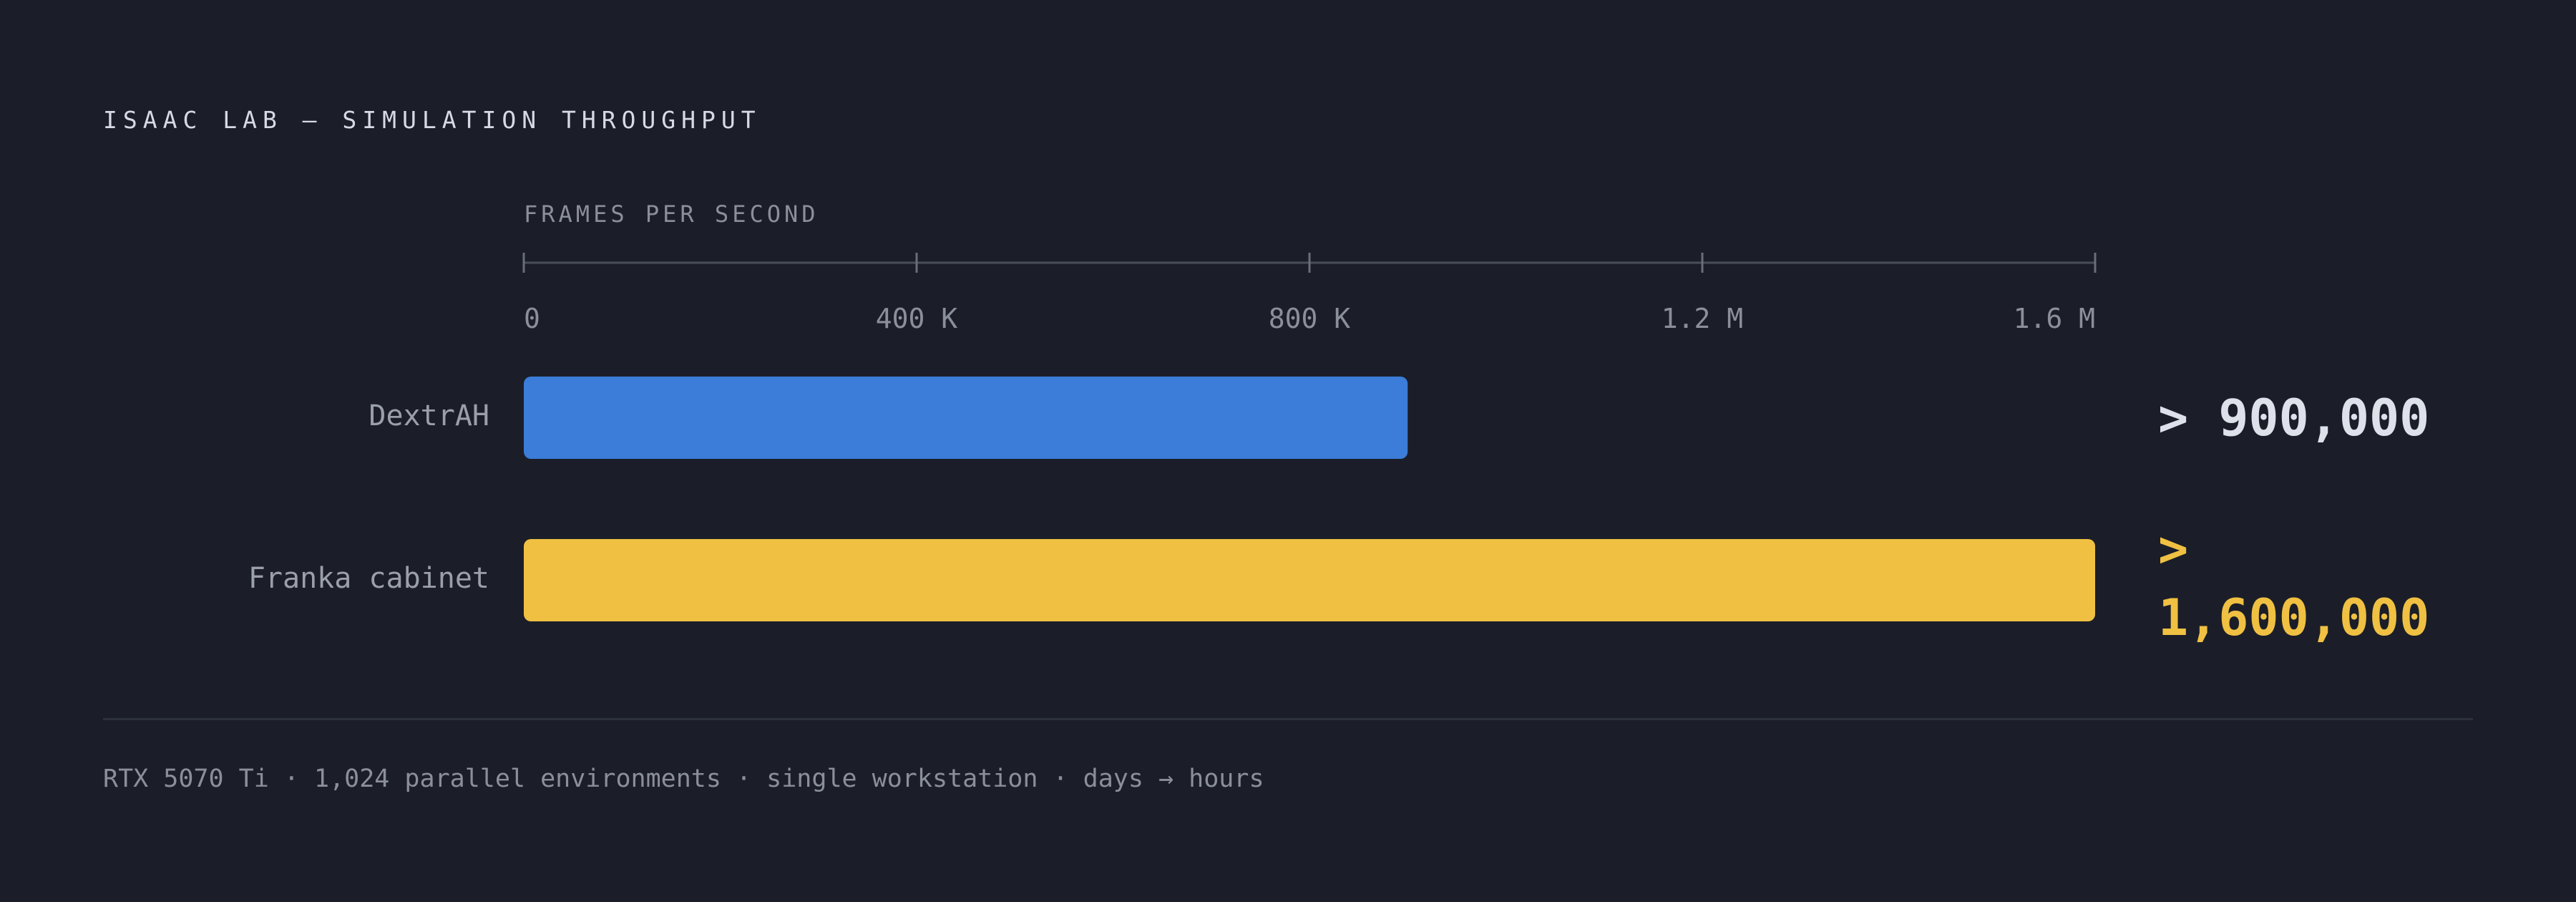 The width and height of the screenshot is (2576, 902). Describe the element at coordinates (429, 416) in the screenshot. I see `category-label: DextrAH` at that location.